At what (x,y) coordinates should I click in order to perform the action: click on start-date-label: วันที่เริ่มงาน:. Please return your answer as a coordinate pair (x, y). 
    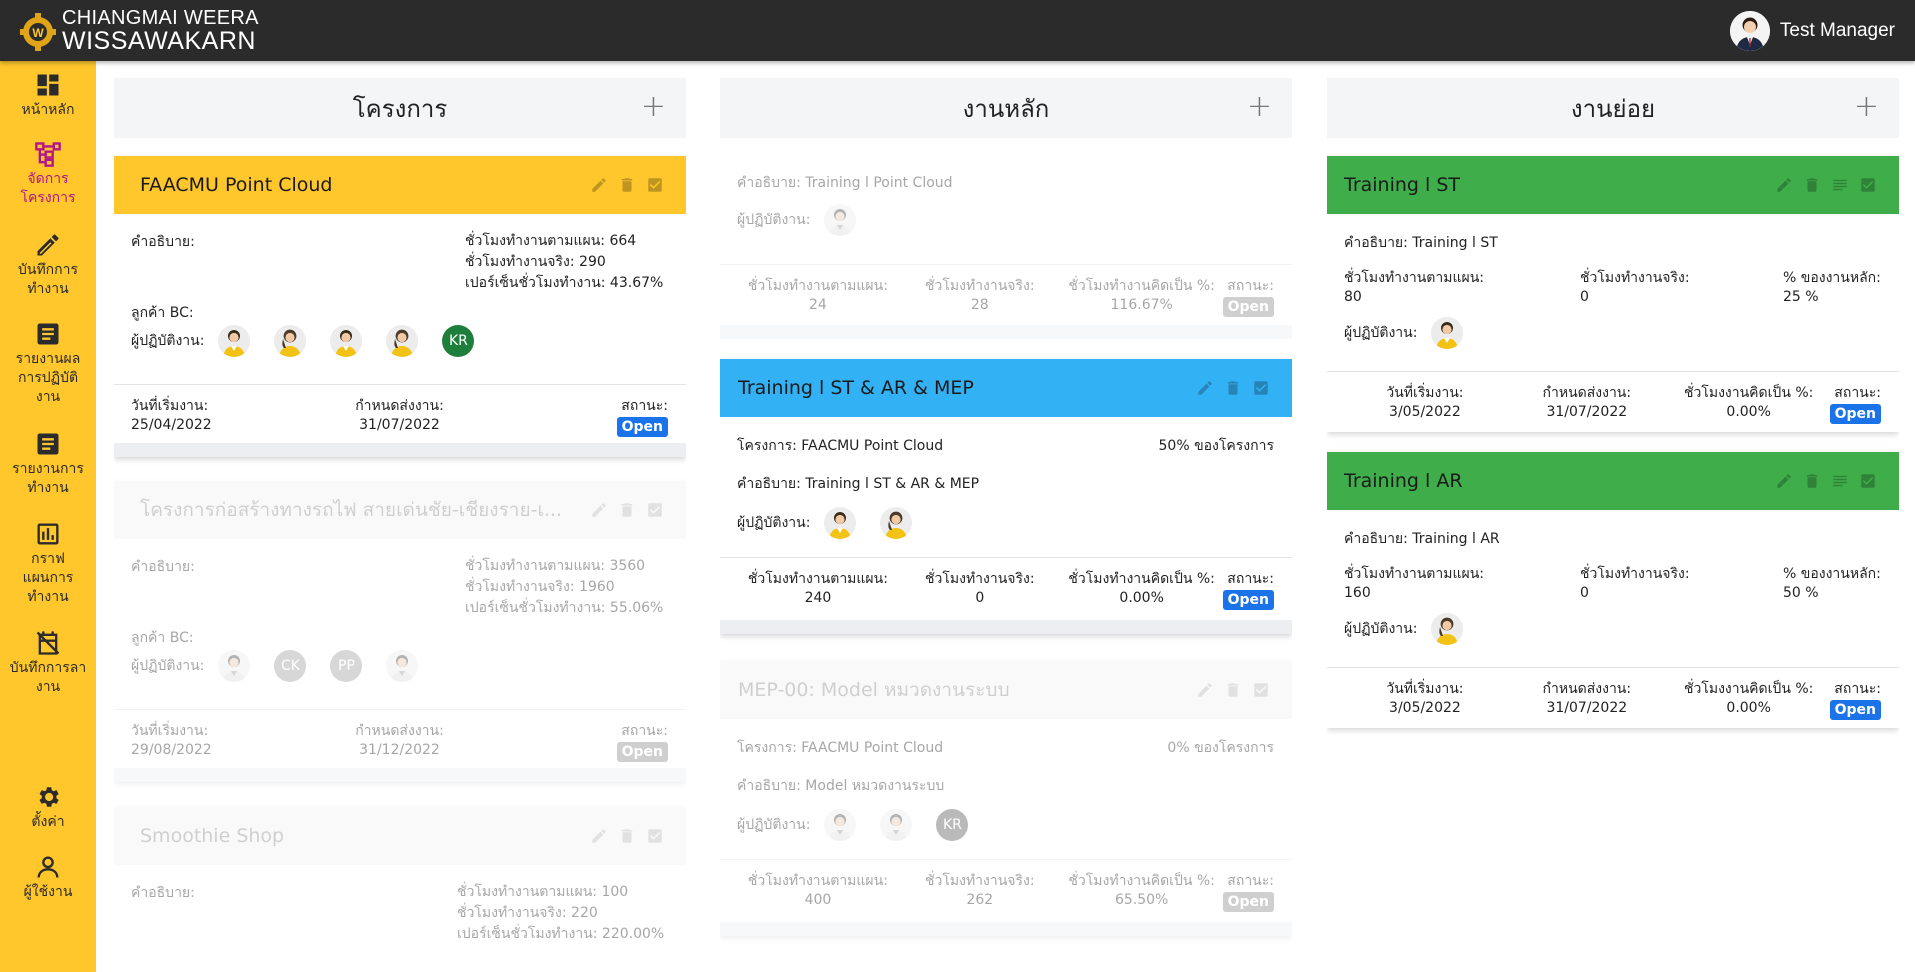
    Looking at the image, I should click on (1425, 689).